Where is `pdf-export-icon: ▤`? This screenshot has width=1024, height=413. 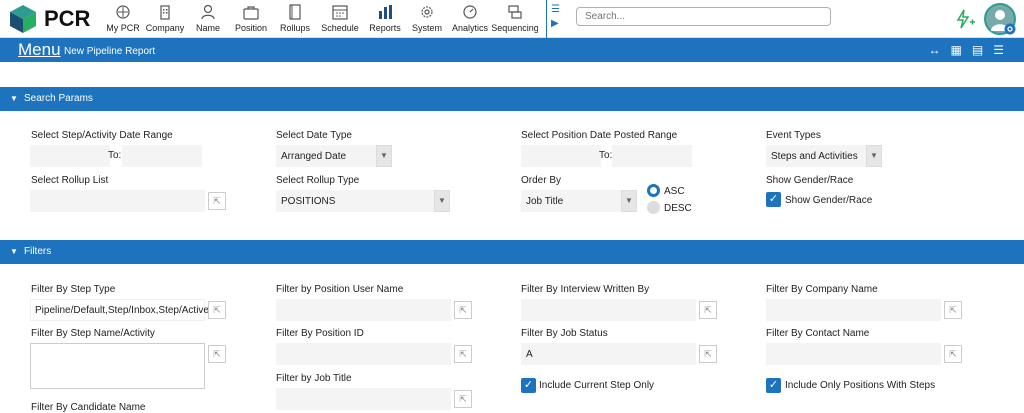
pdf-export-icon: ▤ is located at coordinates (977, 50).